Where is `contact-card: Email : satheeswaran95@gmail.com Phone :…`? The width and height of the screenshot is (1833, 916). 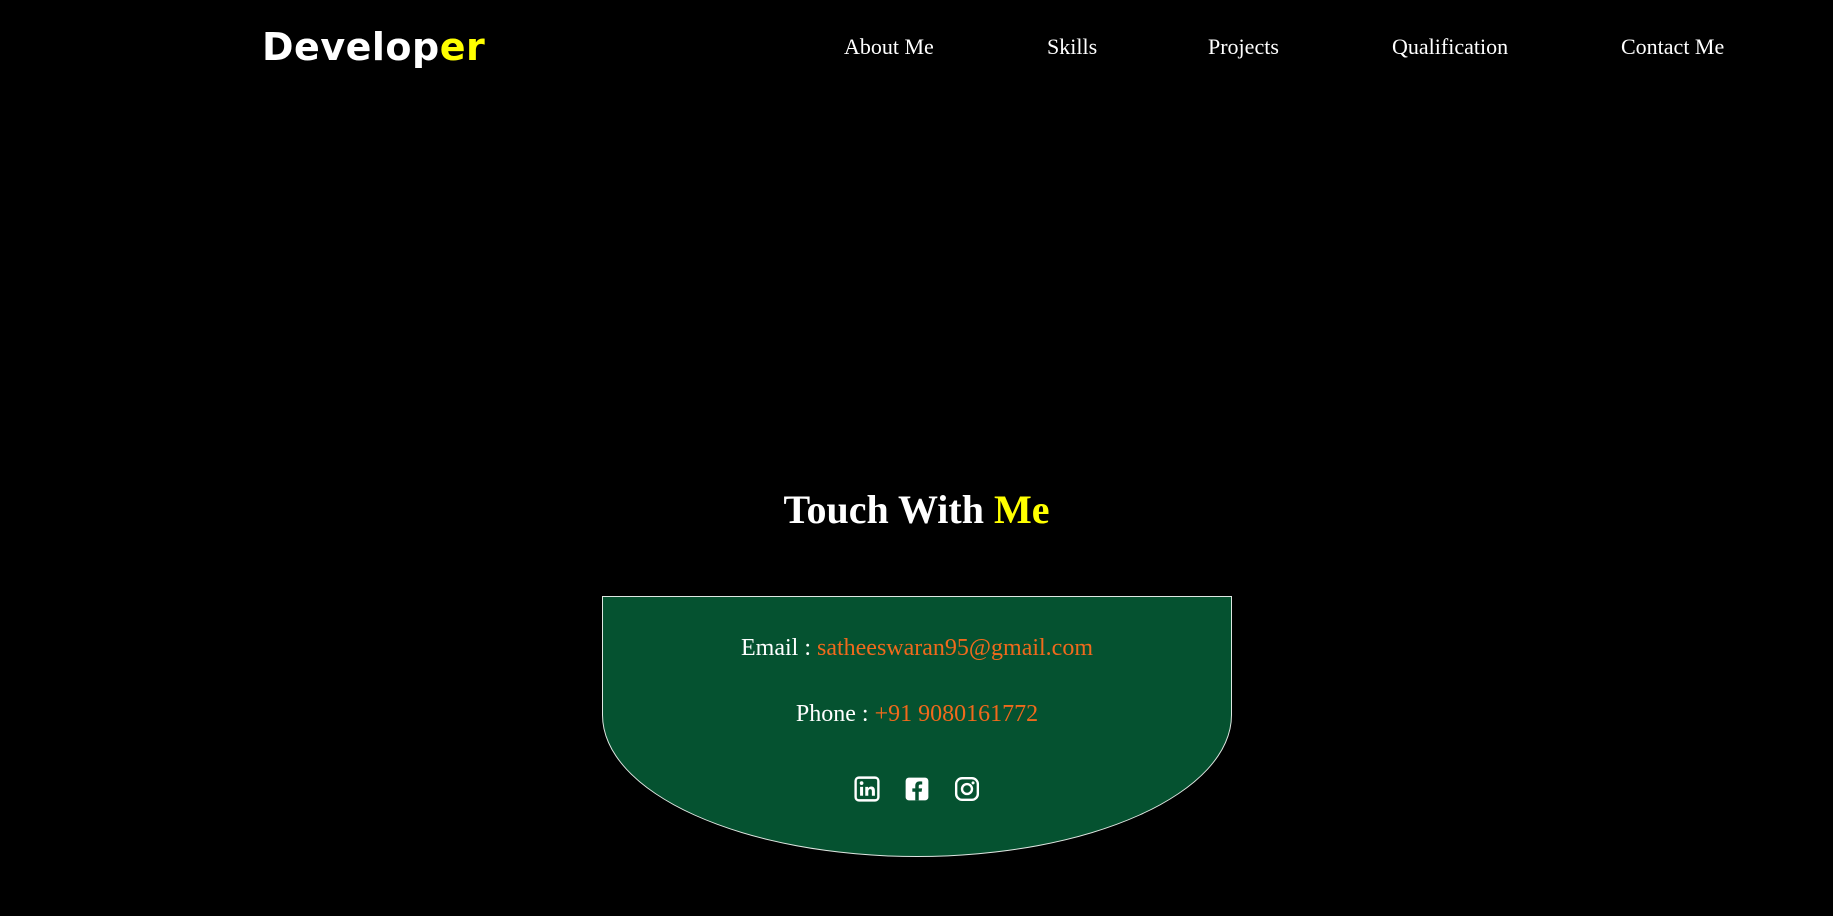
contact-card: Email : satheeswaran95@gmail.com Phone :… is located at coordinates (917, 726).